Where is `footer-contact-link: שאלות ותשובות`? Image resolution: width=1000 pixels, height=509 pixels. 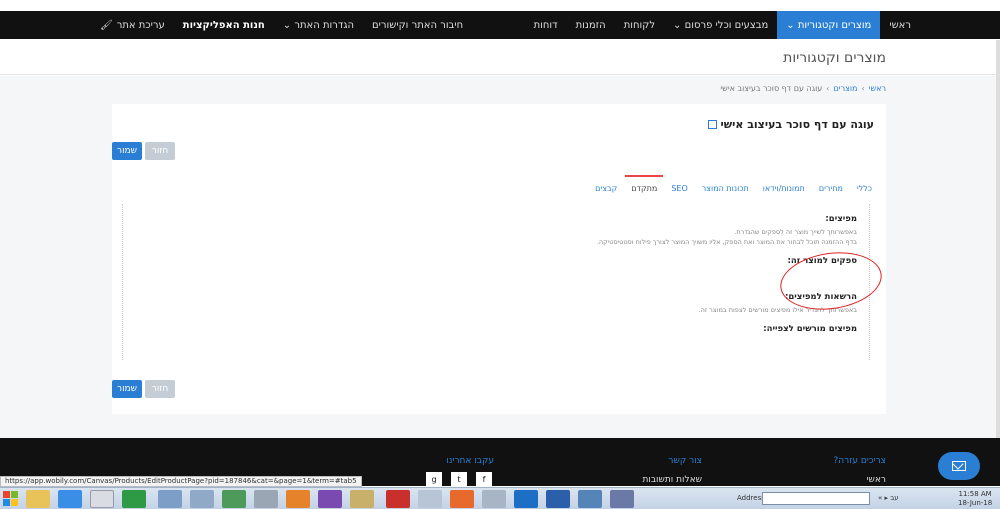
footer-contact-link: שאלות ותשובות is located at coordinates (672, 480).